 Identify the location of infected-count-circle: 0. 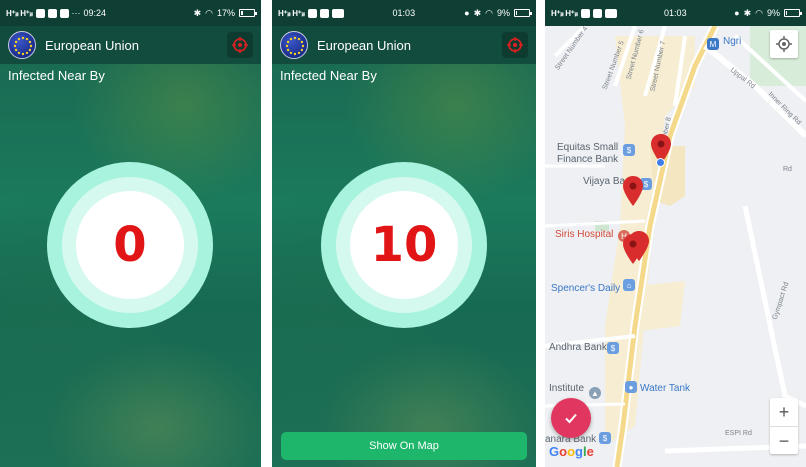
(130, 245).